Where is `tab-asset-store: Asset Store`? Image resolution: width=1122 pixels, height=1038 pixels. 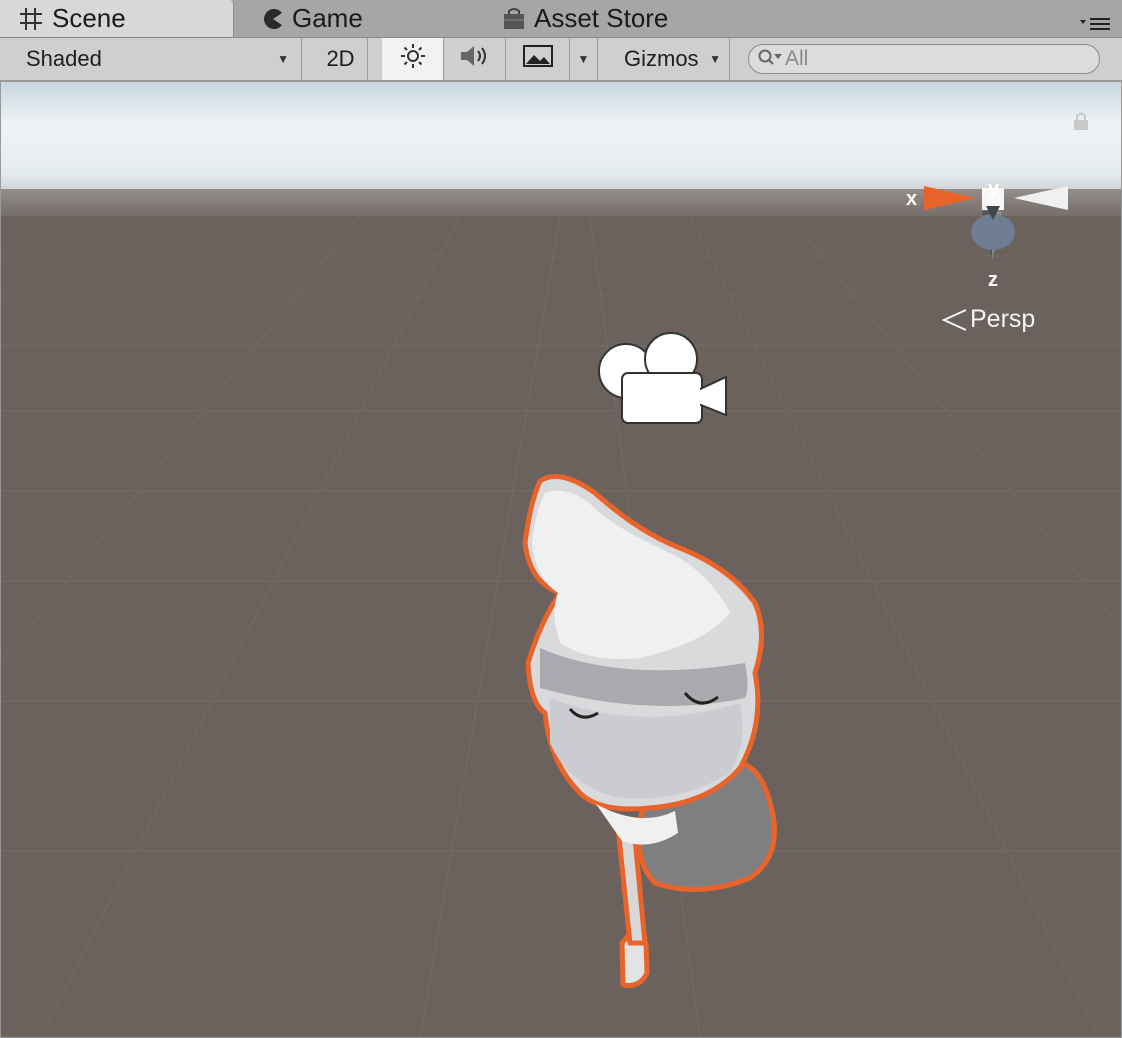
tab-asset-store: Asset Store is located at coordinates (585, 18).